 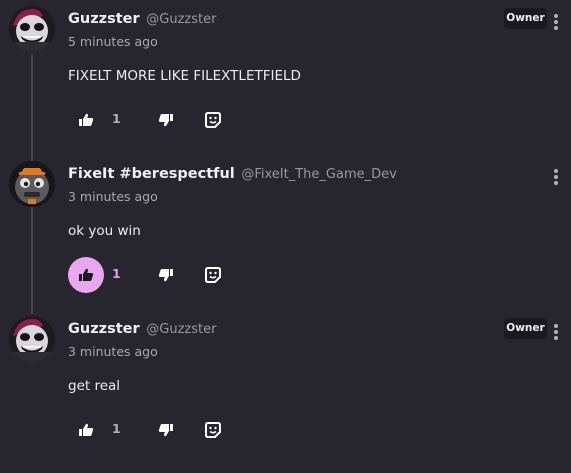 What do you see at coordinates (151, 174) in the screenshot?
I see `author-name: FixeIt #berespectful` at bounding box center [151, 174].